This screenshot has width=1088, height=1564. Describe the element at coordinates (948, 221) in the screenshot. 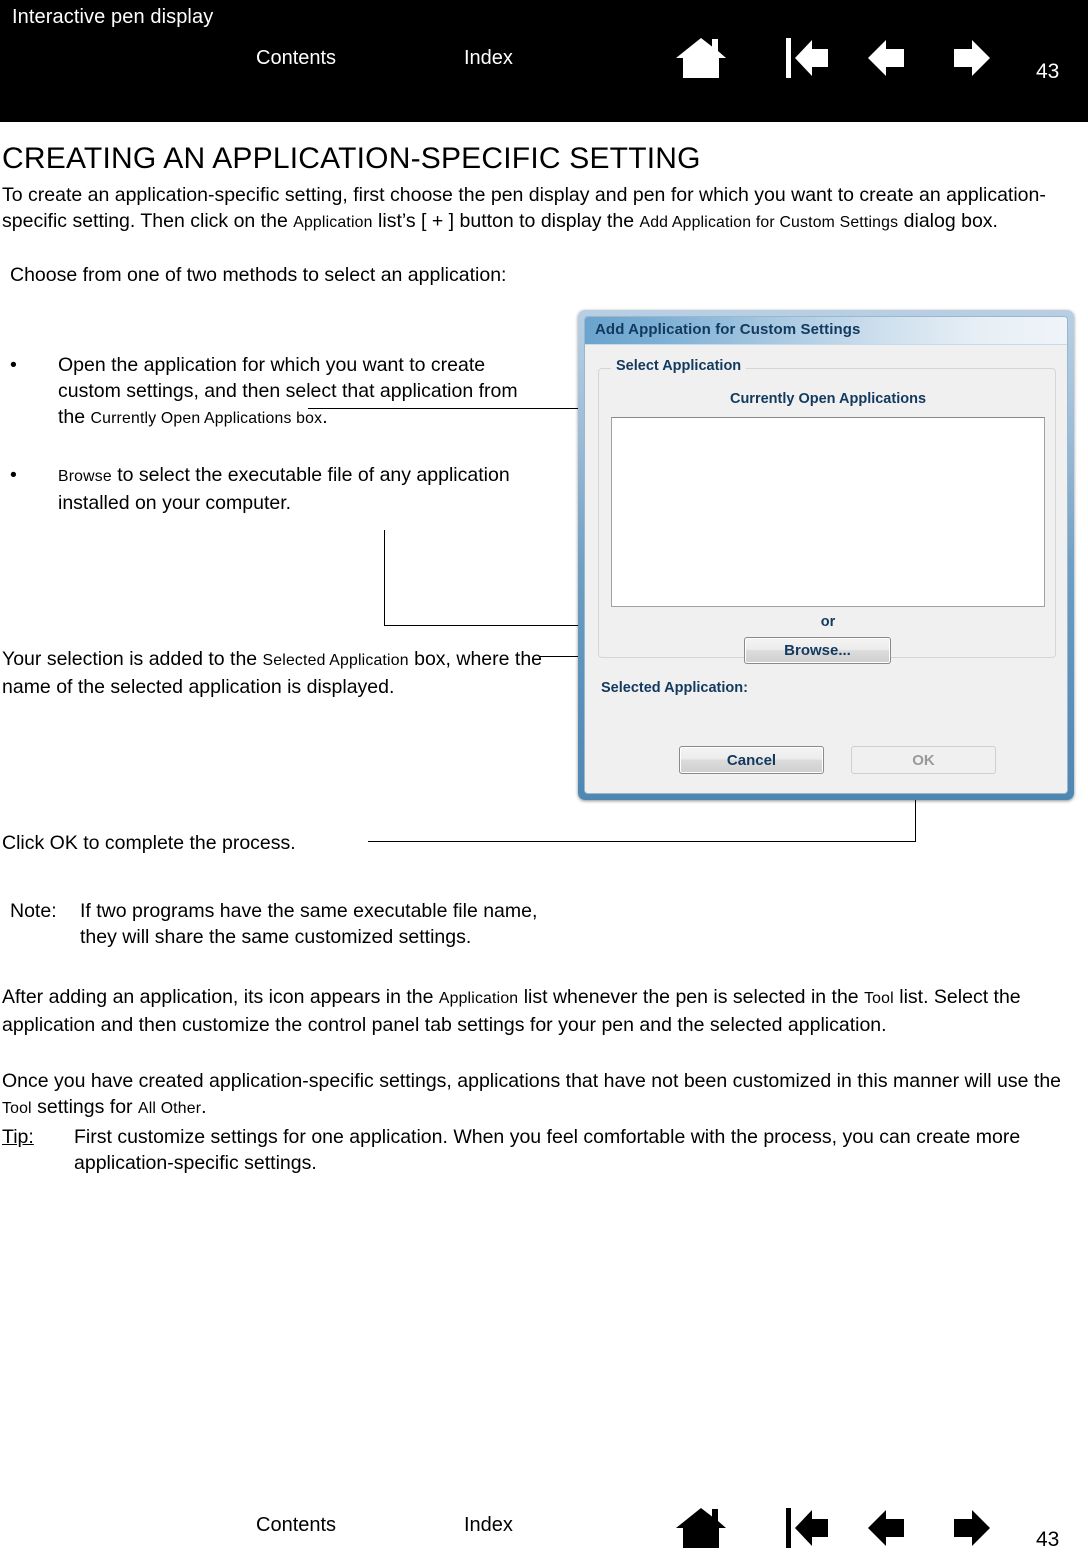

I see `intro-text-3: dialog box.` at that location.